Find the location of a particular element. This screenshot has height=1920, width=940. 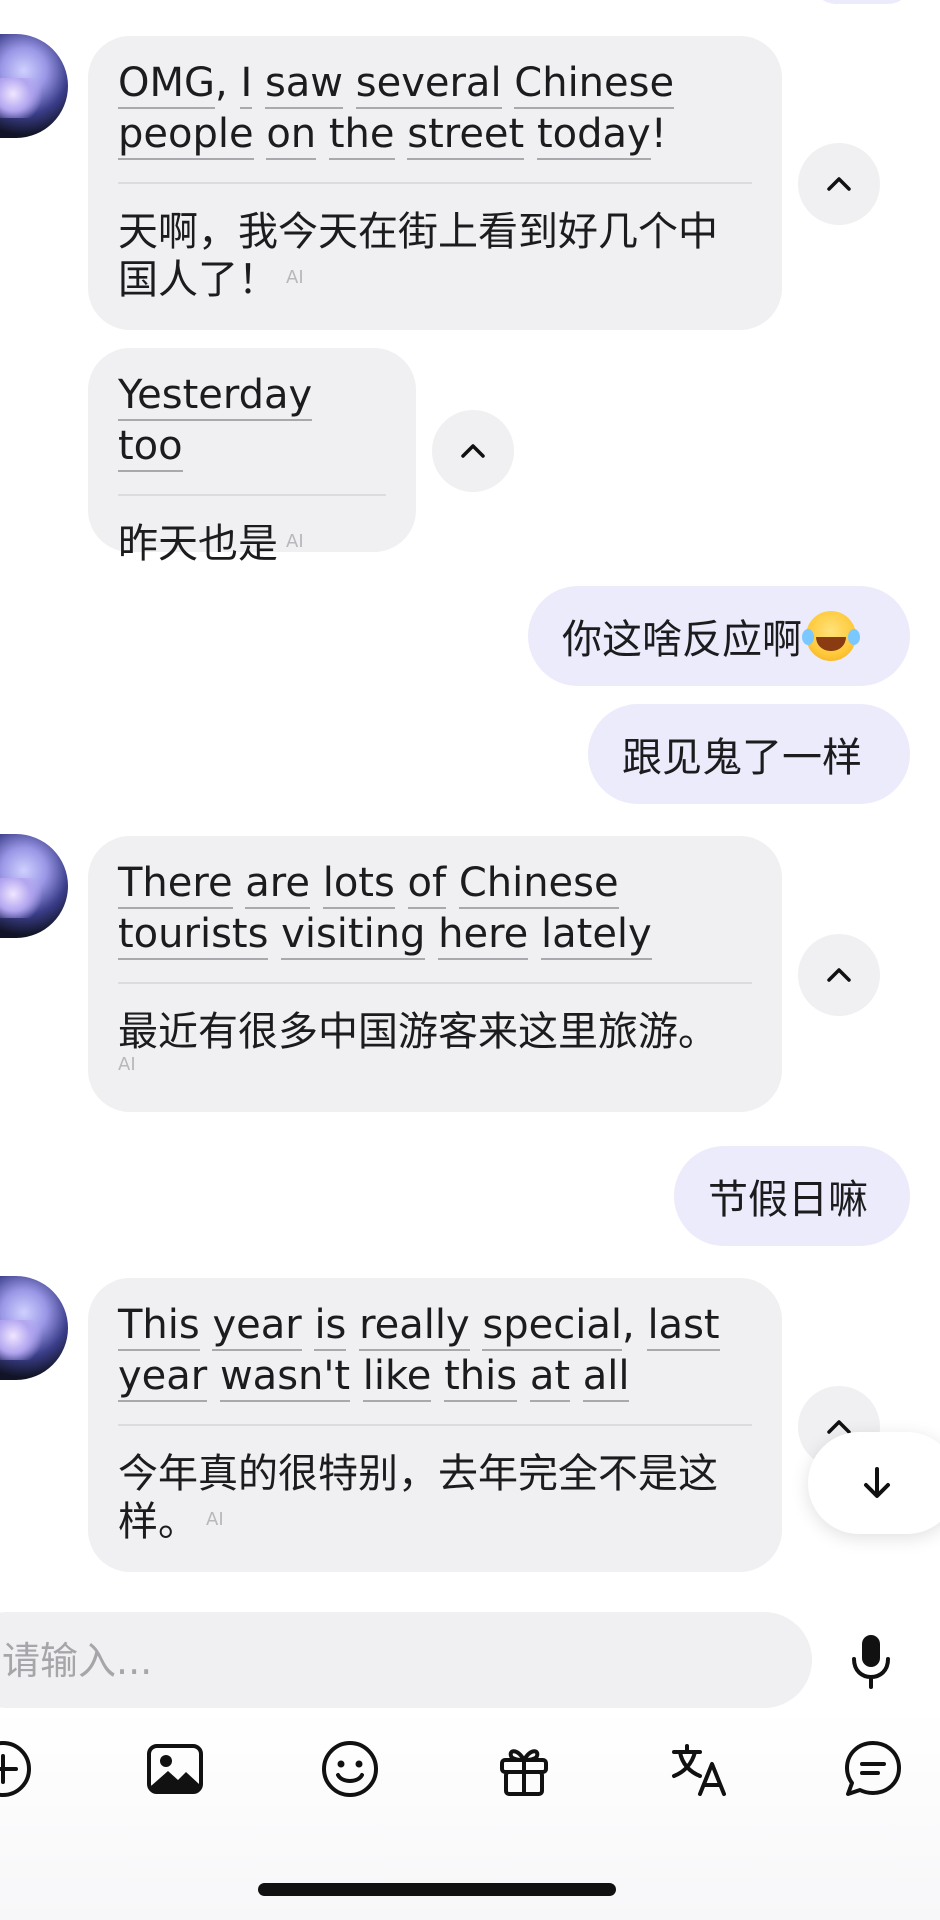

original-line-1: OMG, I saw several Chinese is located at coordinates (435, 83).